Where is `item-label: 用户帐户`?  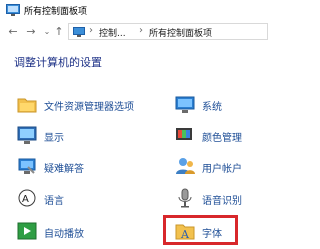 item-label: 用户帐户 is located at coordinates (222, 169).